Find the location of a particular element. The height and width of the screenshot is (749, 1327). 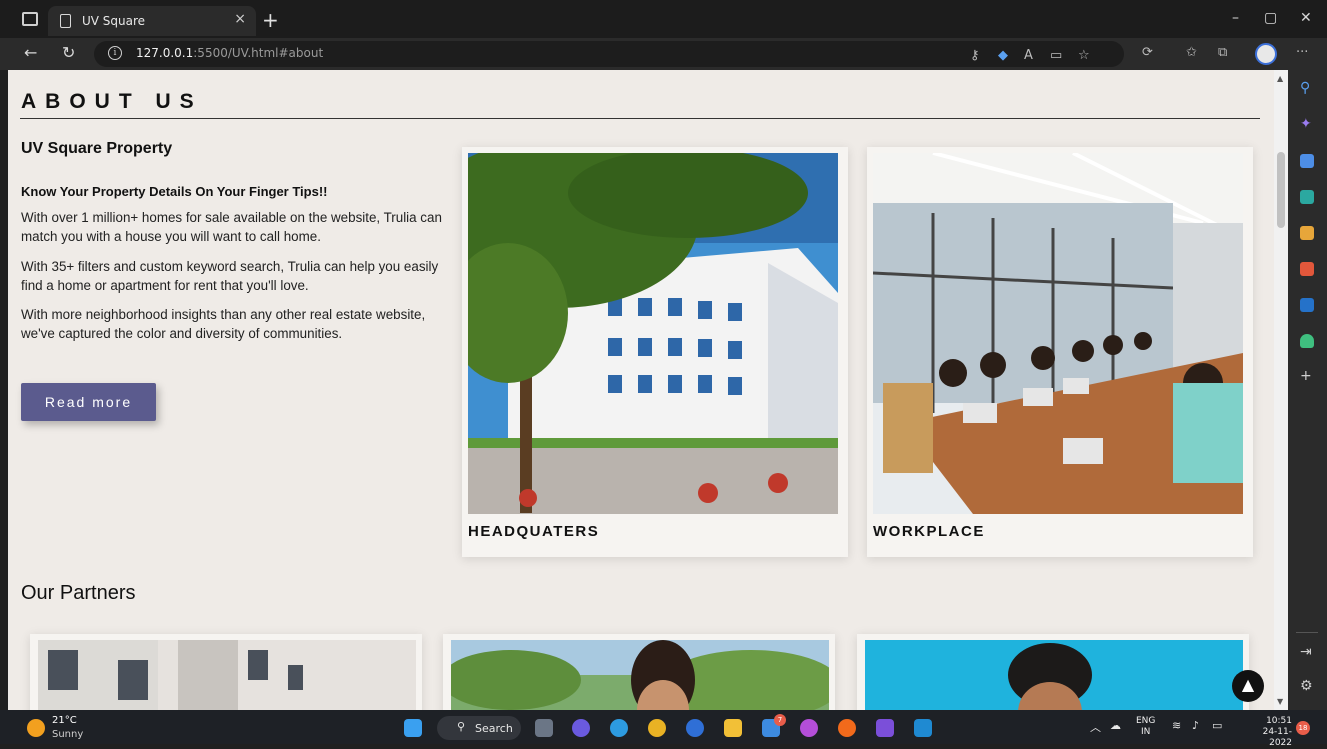

tray-overflow-icon: ︿ is located at coordinates (1095, 727).